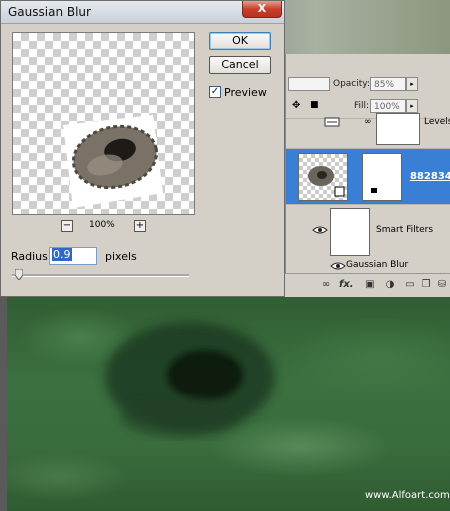 The height and width of the screenshot is (511, 450). I want to click on blurred-tire-image, so click(190, 379).